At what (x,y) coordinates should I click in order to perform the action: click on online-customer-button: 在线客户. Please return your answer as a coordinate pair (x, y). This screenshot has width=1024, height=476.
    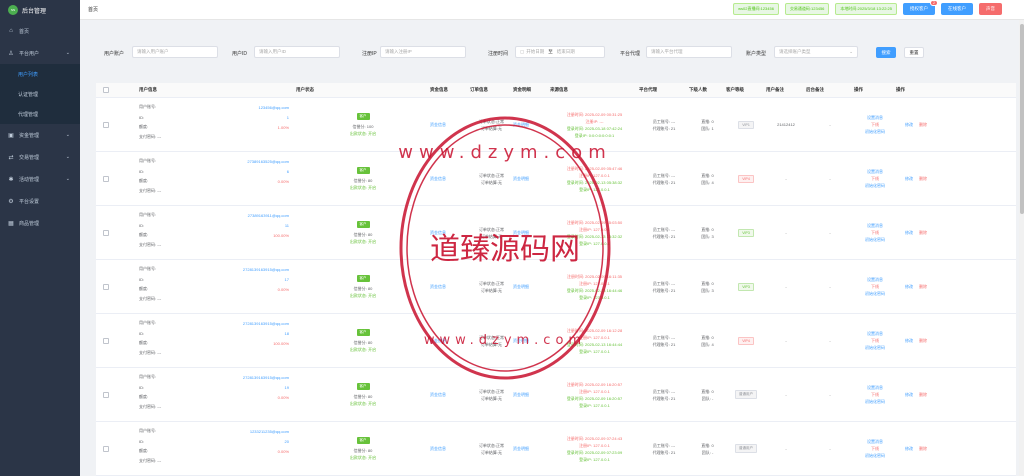
    Looking at the image, I should click on (957, 9).